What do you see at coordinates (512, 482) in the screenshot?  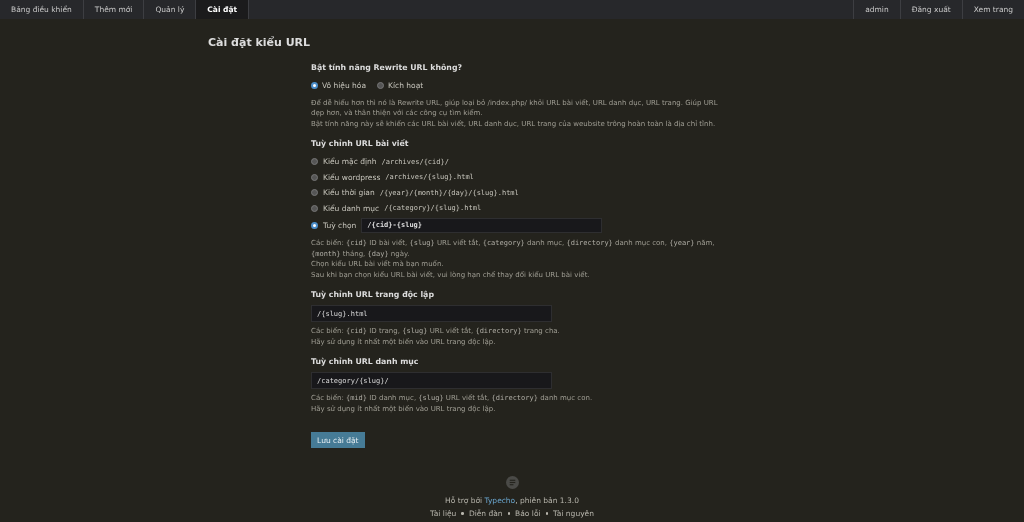 I see `logo-icon` at bounding box center [512, 482].